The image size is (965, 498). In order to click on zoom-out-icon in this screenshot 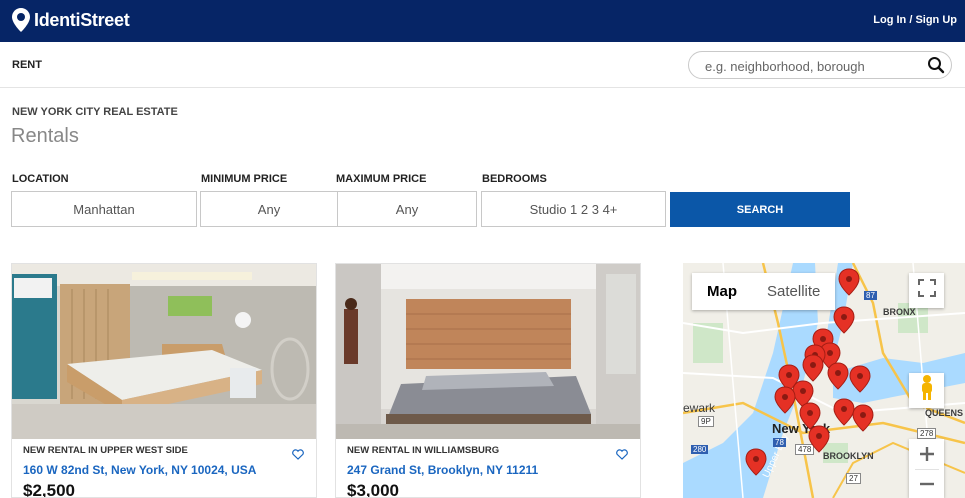, I will do `click(926, 484)`.